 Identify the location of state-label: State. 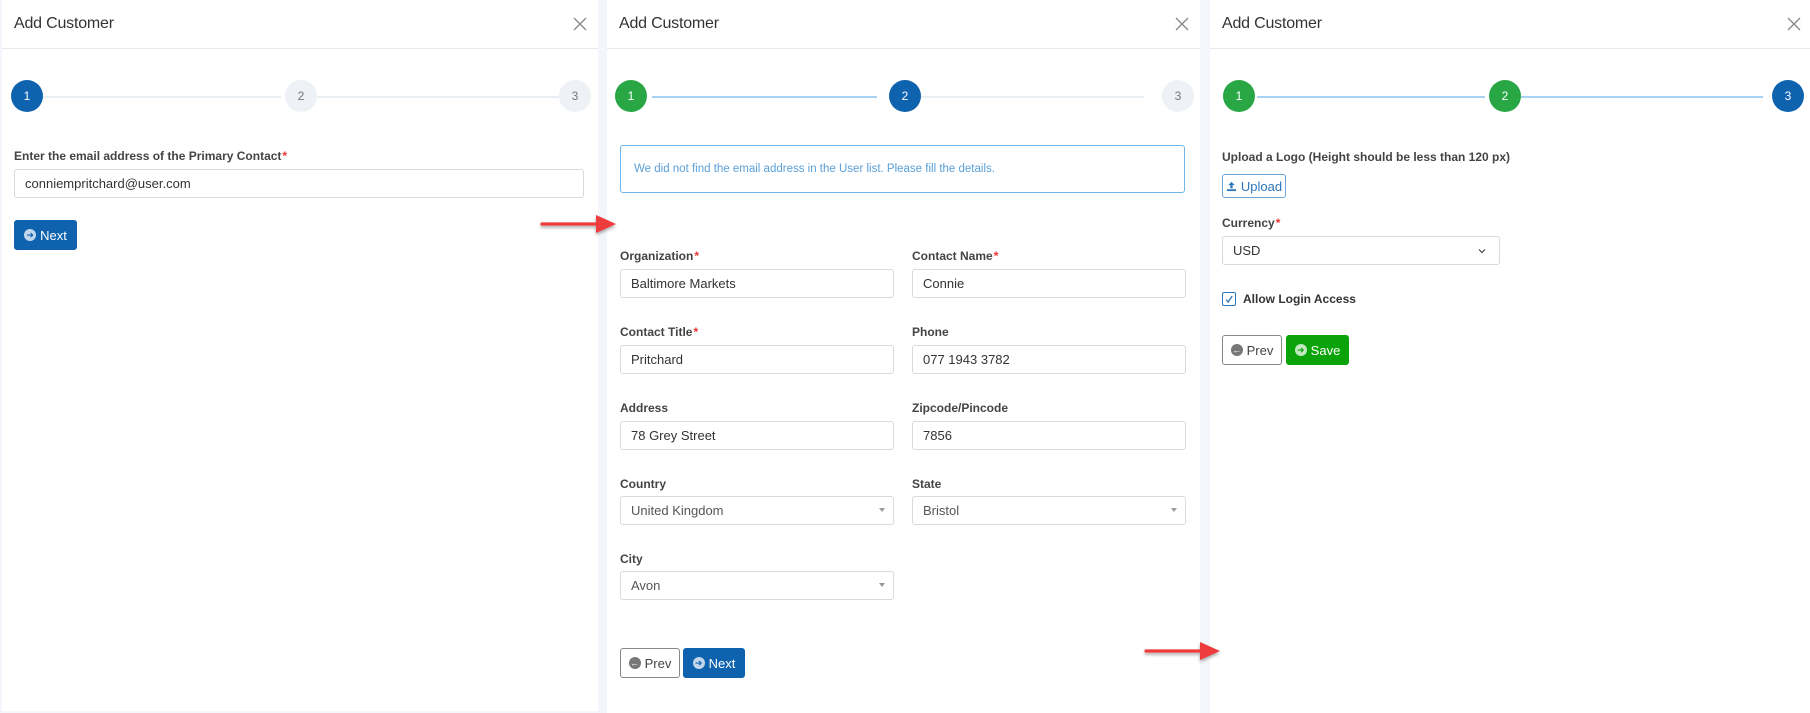
(927, 484).